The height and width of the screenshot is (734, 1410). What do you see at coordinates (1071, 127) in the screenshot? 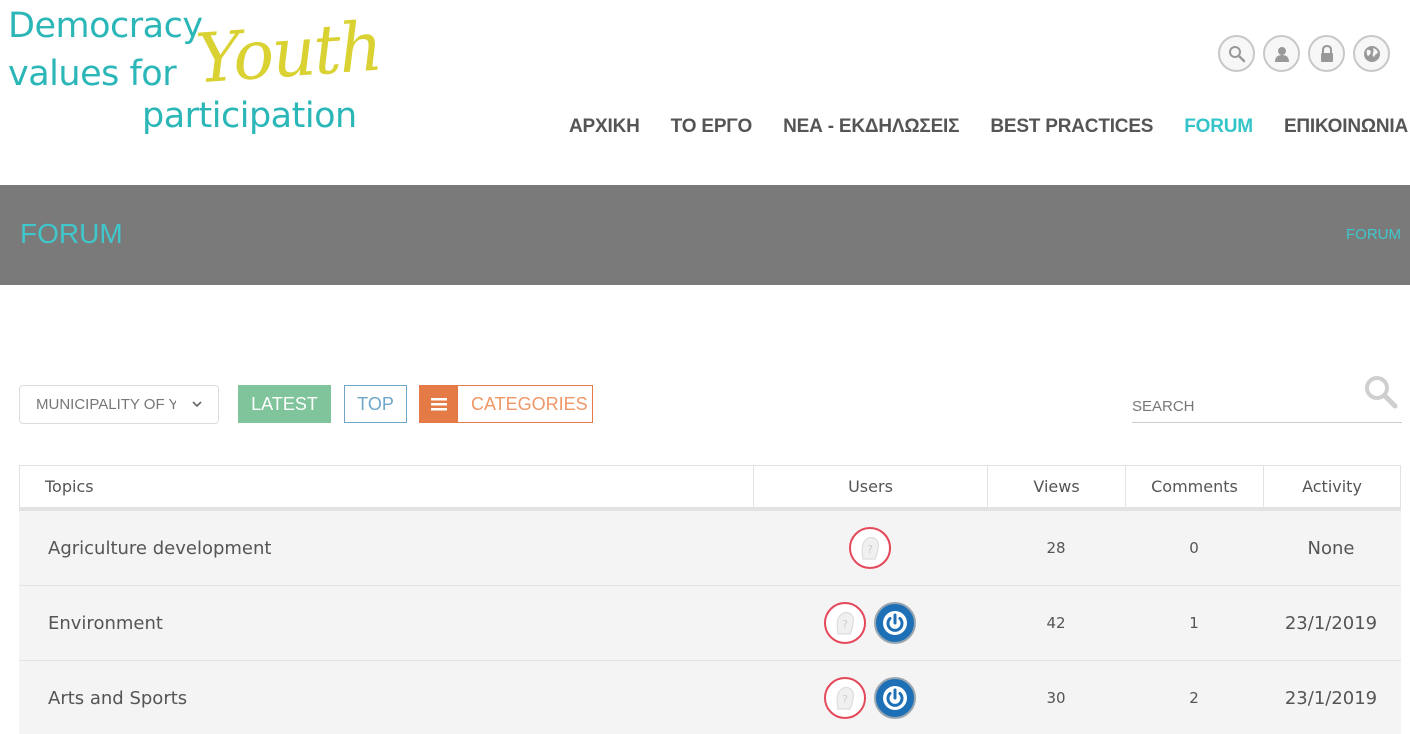
I see `nav-item-best-practices: BEST PRACTICES` at bounding box center [1071, 127].